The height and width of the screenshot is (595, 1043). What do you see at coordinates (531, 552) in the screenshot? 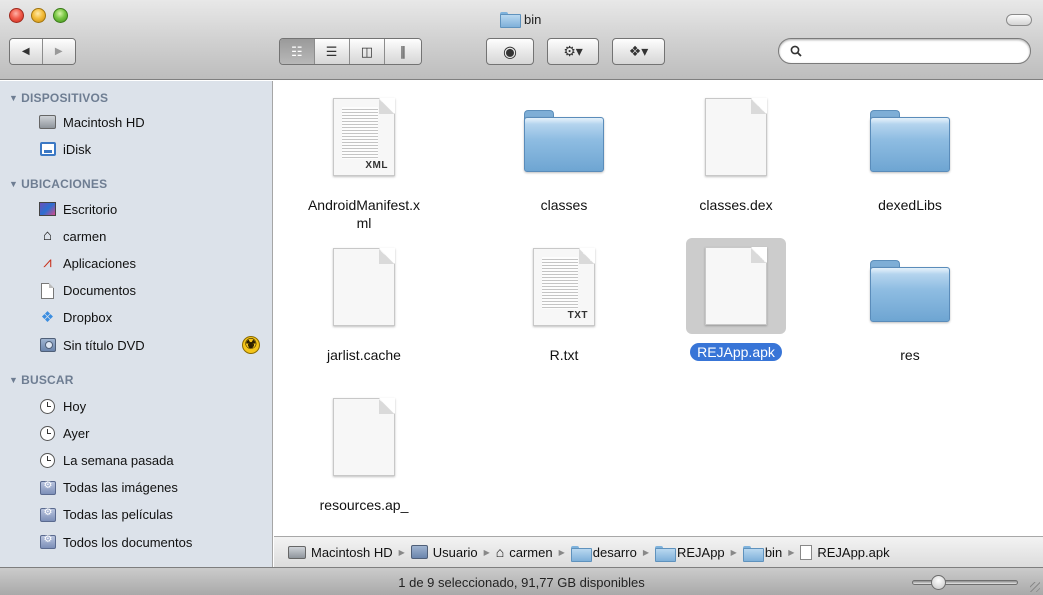
I see `path-crumb-label: carmen` at bounding box center [531, 552].